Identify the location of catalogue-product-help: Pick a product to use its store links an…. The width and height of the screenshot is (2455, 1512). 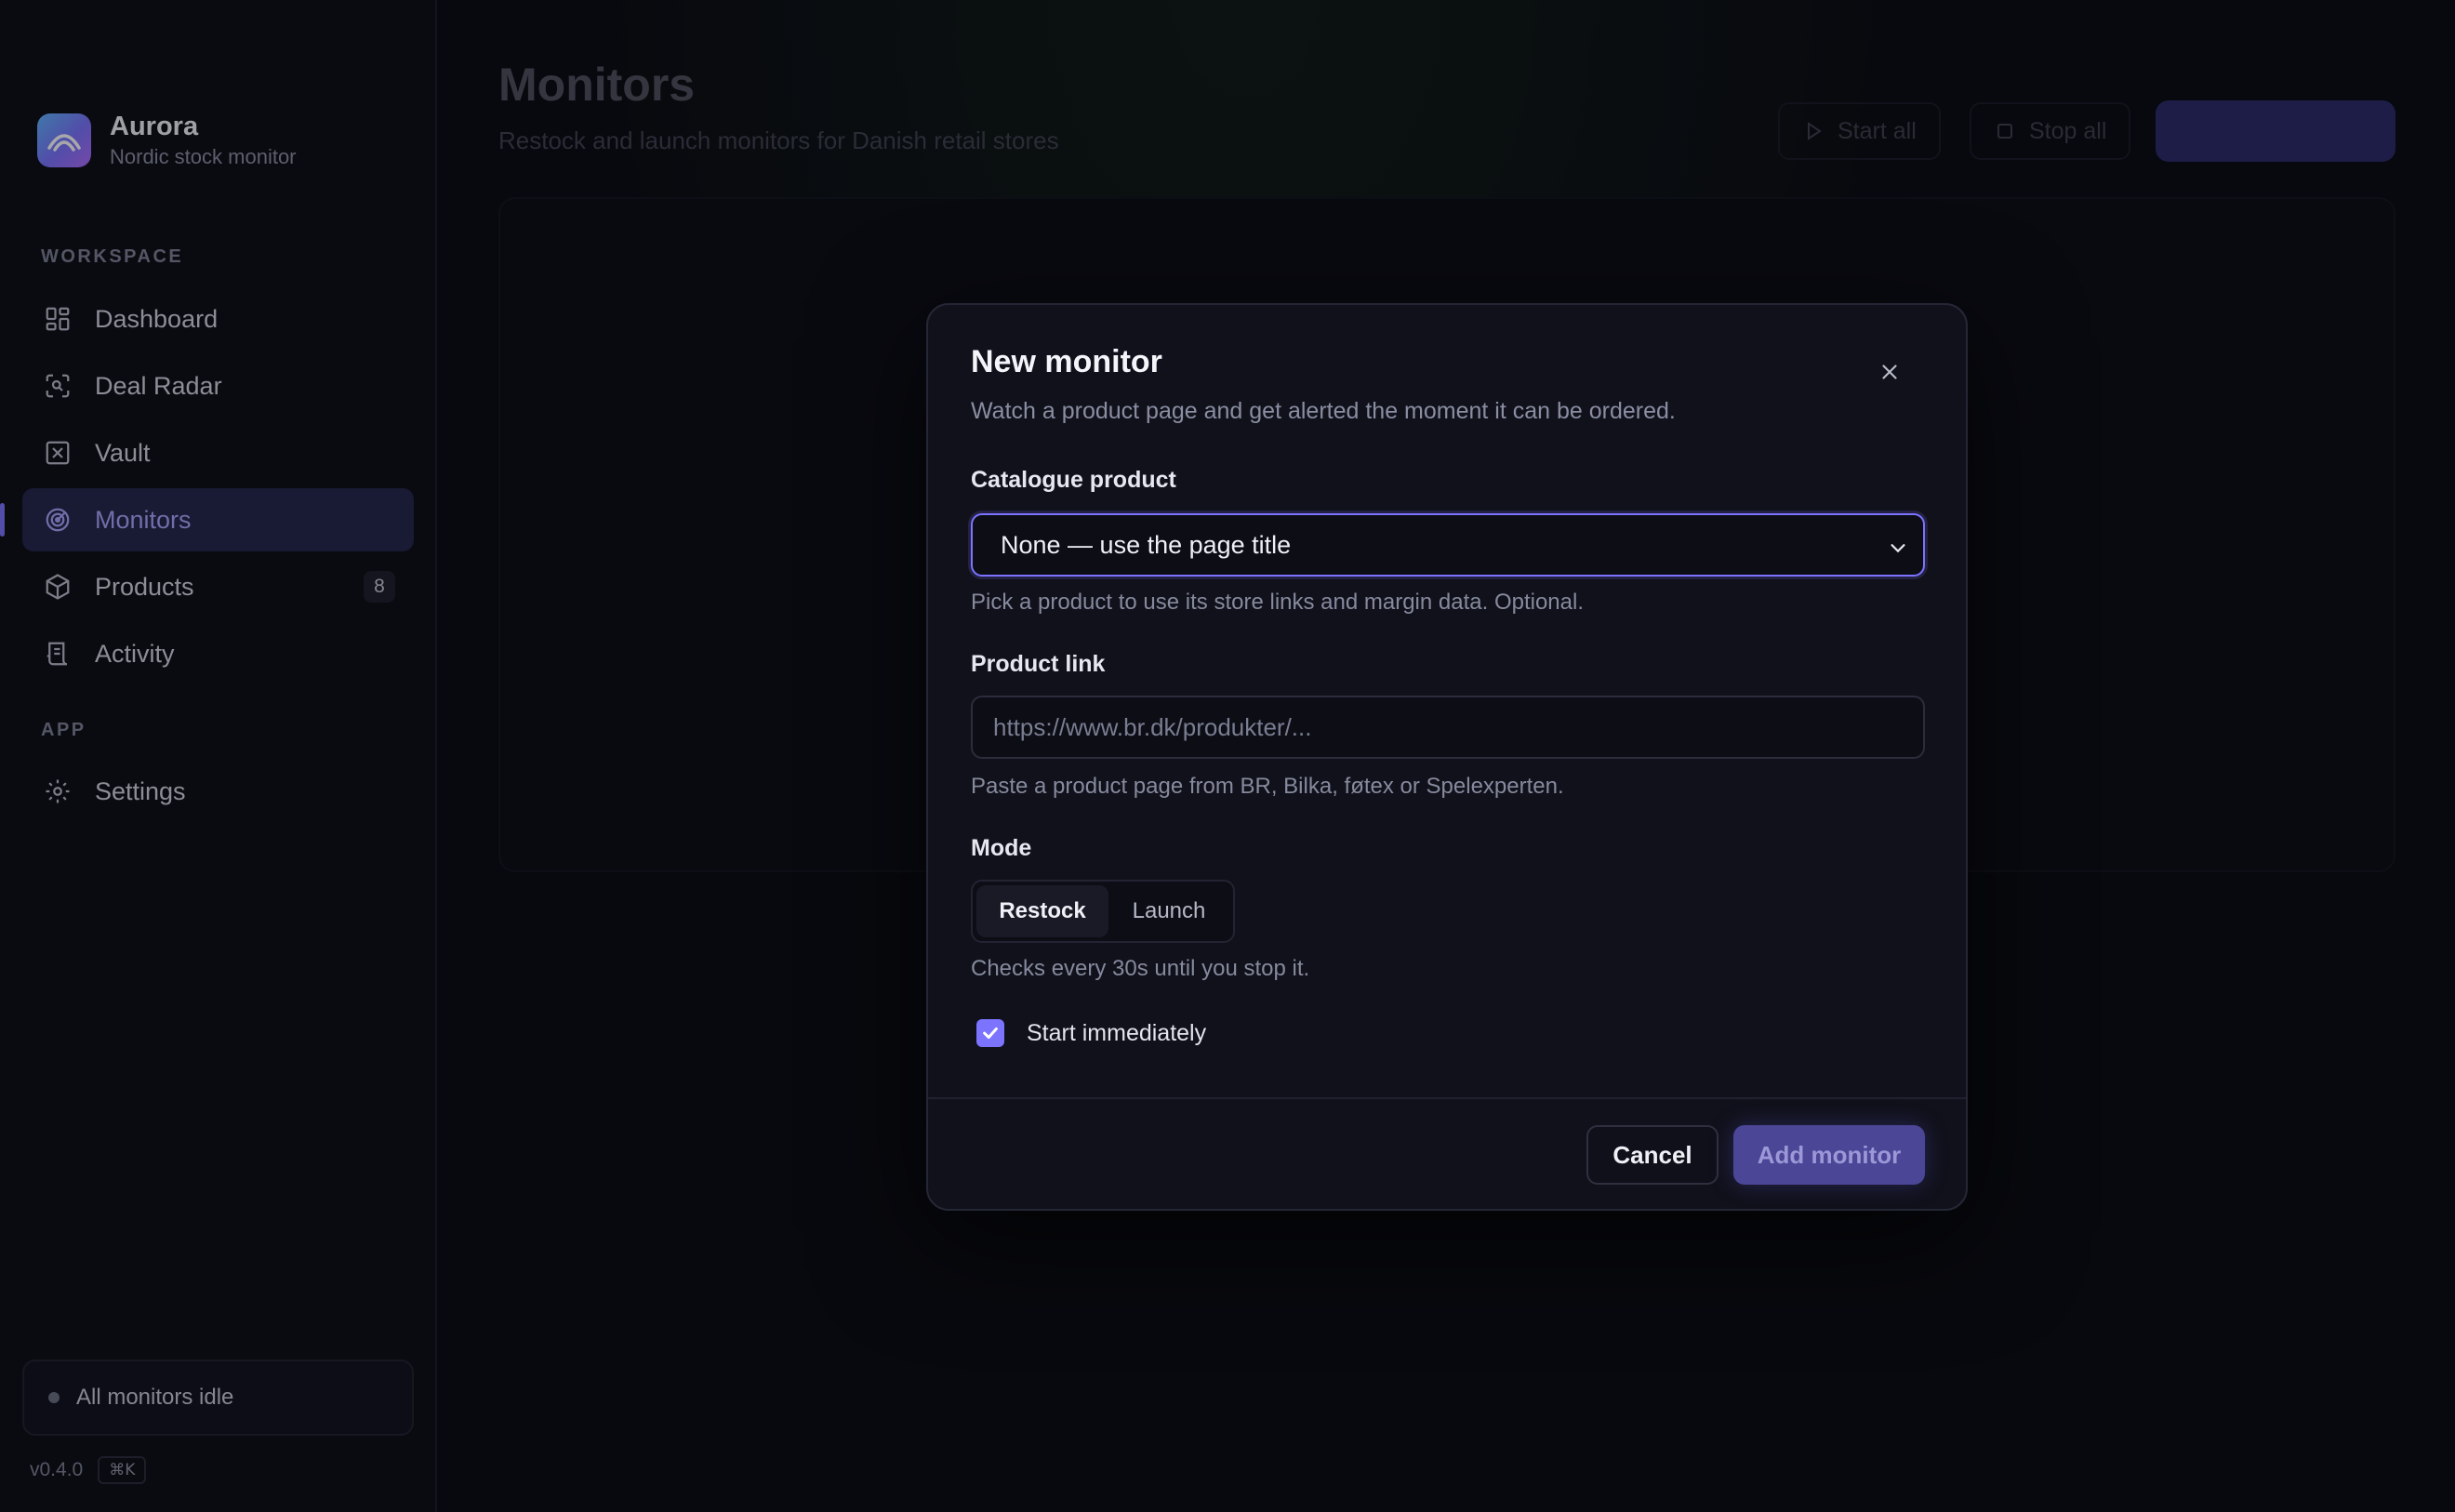
(1278, 602).